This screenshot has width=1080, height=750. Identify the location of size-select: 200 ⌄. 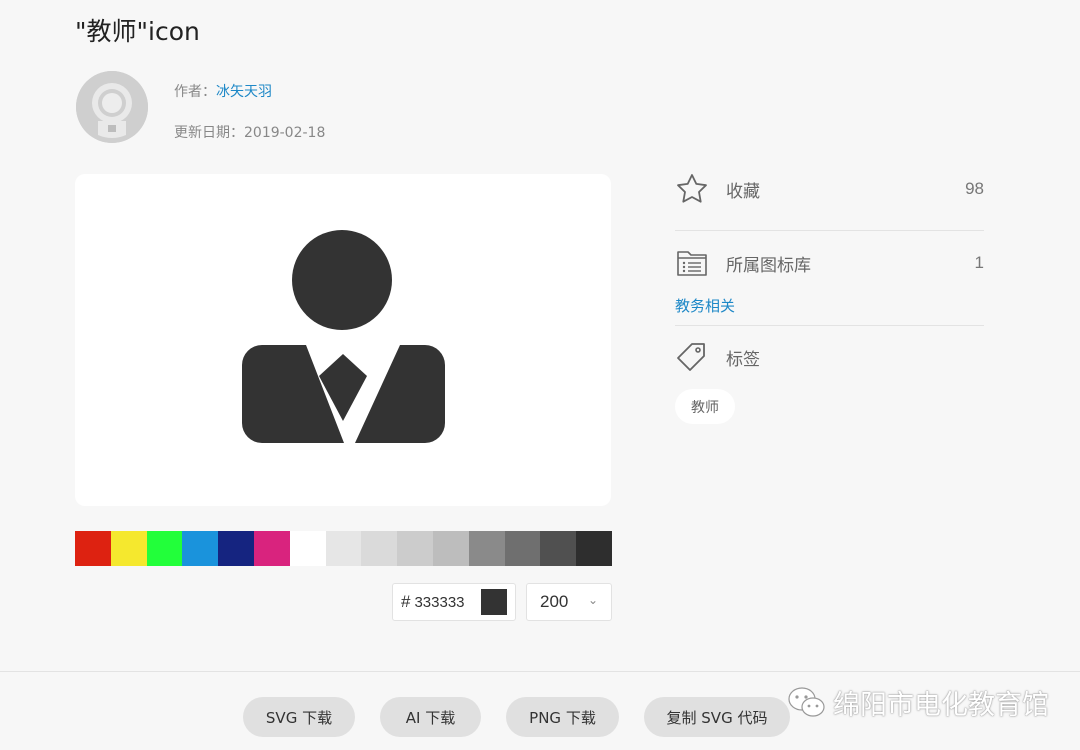
(569, 602).